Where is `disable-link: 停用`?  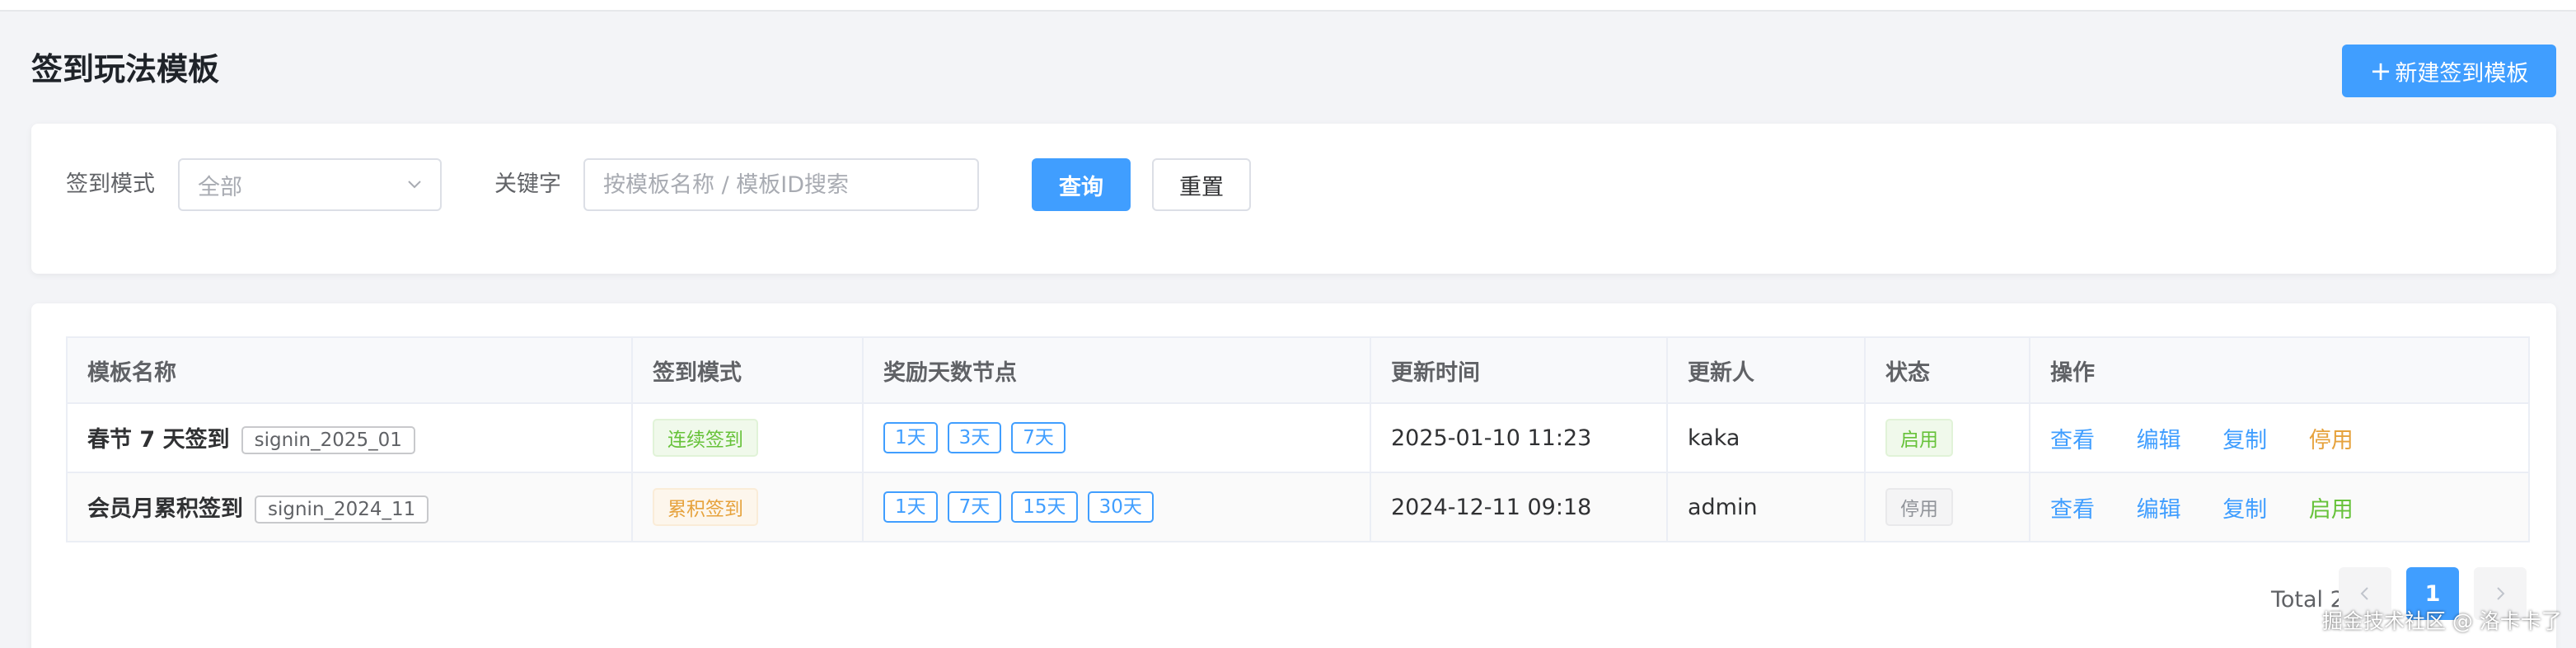
disable-link: 停用 is located at coordinates (2331, 438).